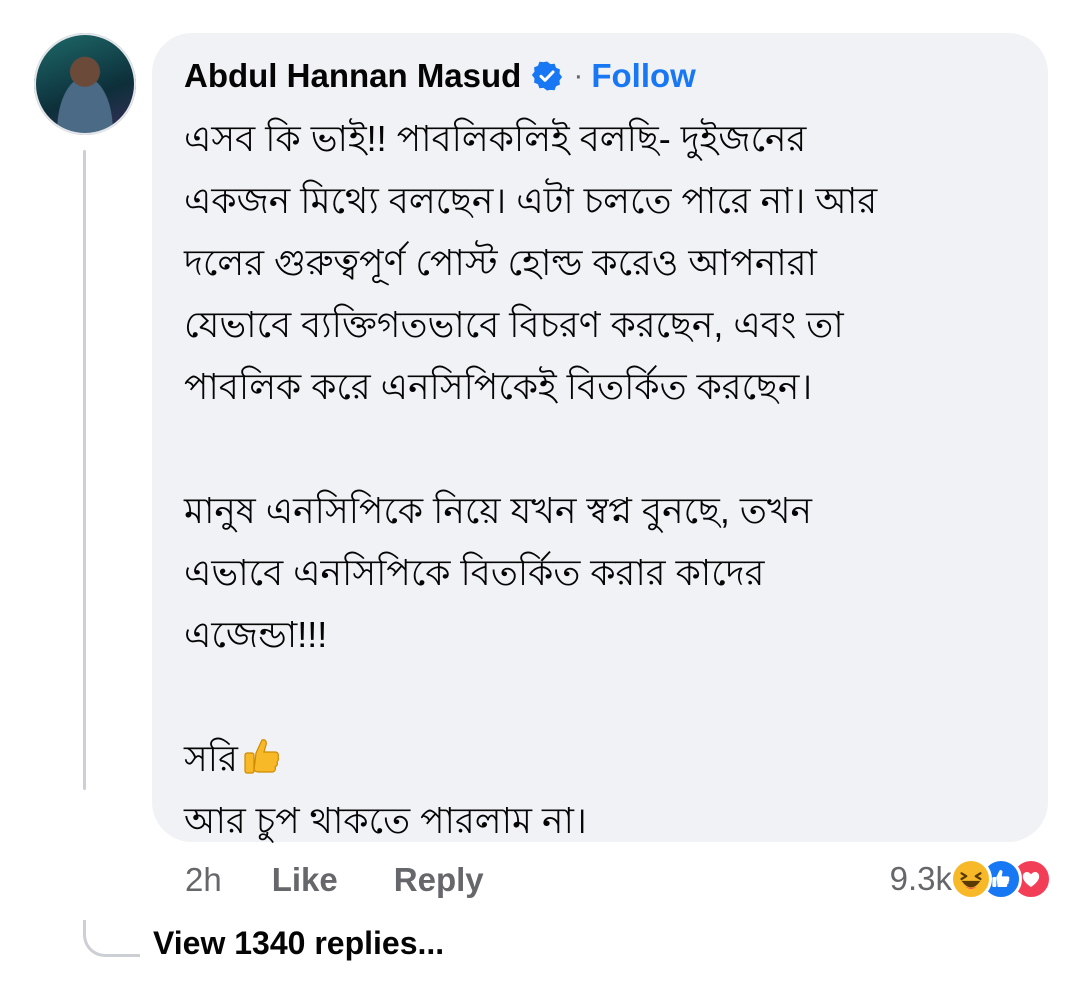 Image resolution: width=1080 pixels, height=988 pixels. I want to click on comment-line: একজন মিথ্যে বলছেন। এটা চলতে পারে না। আর, so click(531, 200).